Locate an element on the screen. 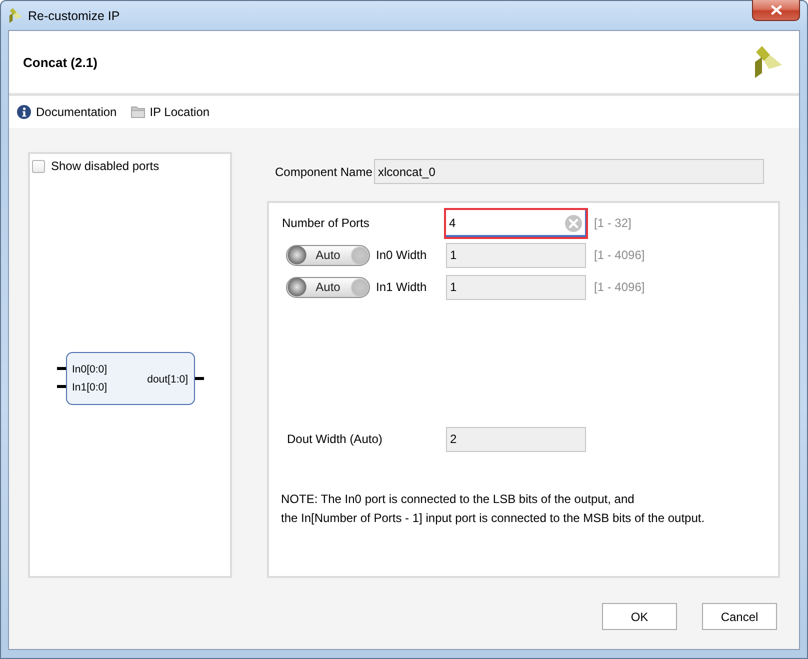 The height and width of the screenshot is (659, 808). dout-width-field: 2 is located at coordinates (516, 439).